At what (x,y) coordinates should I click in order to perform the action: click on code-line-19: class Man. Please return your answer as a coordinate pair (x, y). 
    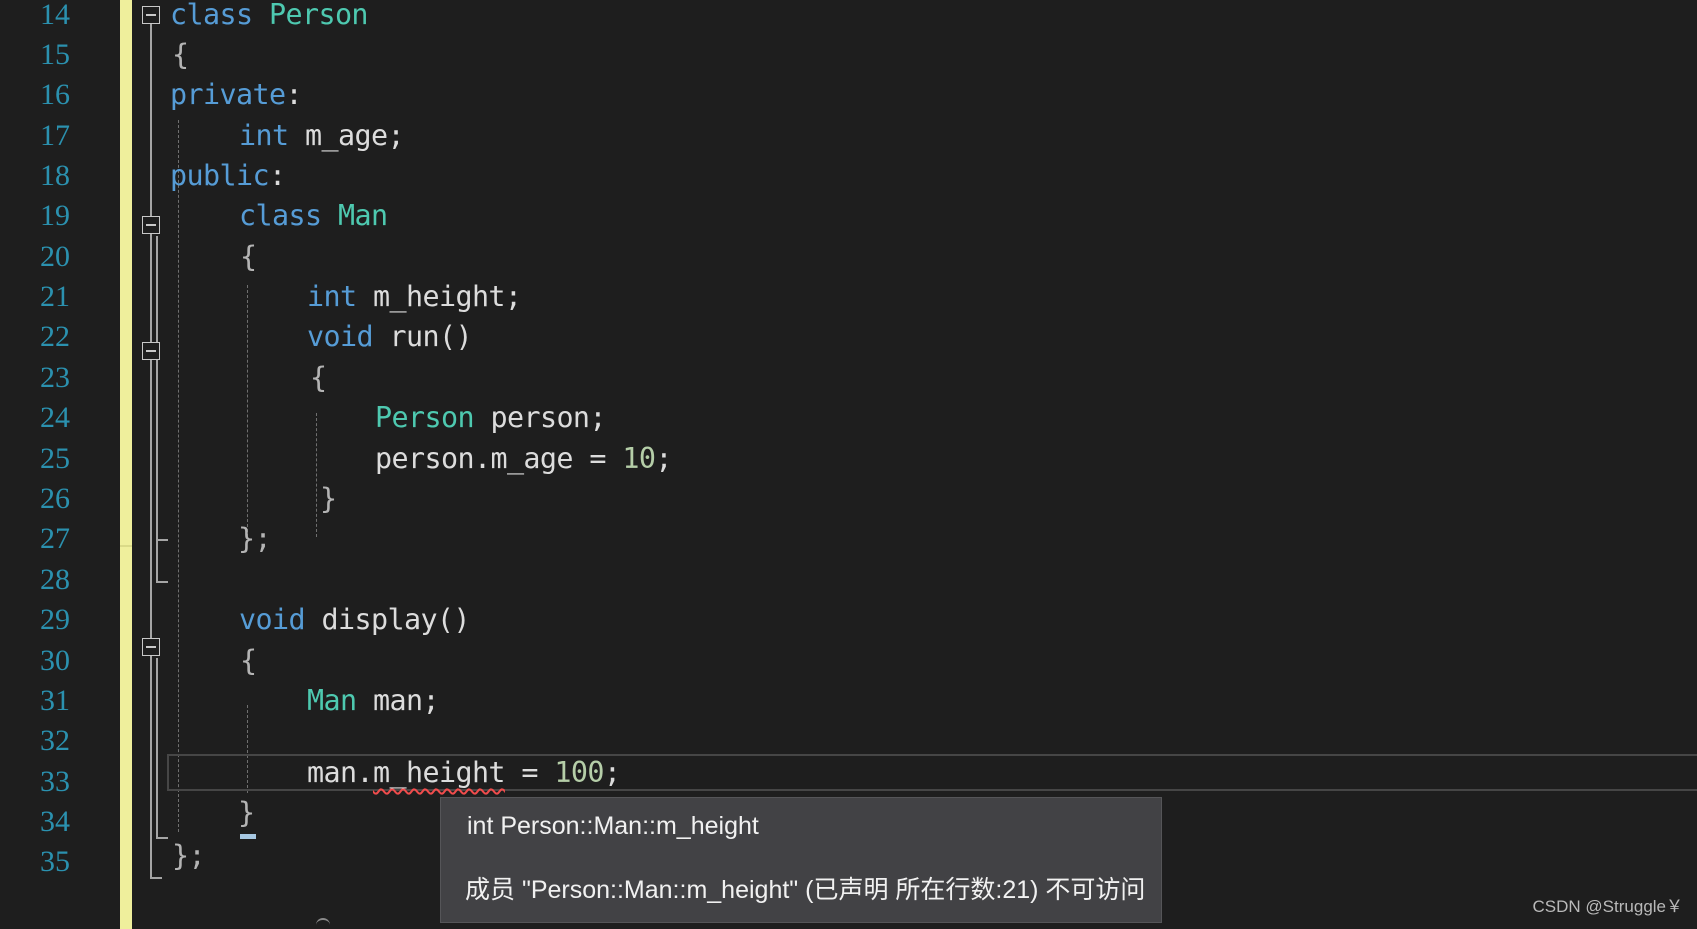
    Looking at the image, I should click on (313, 216).